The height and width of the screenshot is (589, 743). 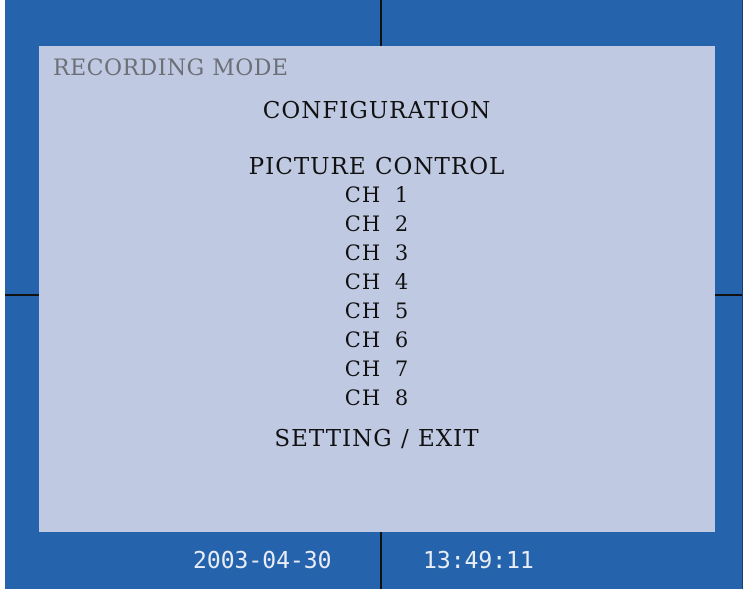 I want to click on menu-item-picture-control: PICTURE CONTROL, so click(x=377, y=167).